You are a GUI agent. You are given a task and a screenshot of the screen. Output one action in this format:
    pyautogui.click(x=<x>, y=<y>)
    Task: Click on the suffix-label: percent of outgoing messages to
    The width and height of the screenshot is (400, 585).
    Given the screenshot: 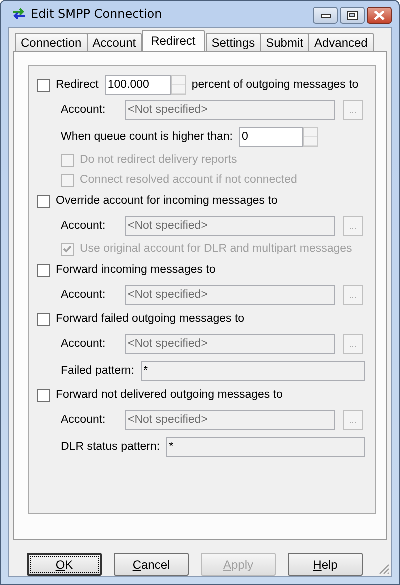 What is the action you would take?
    pyautogui.click(x=275, y=85)
    